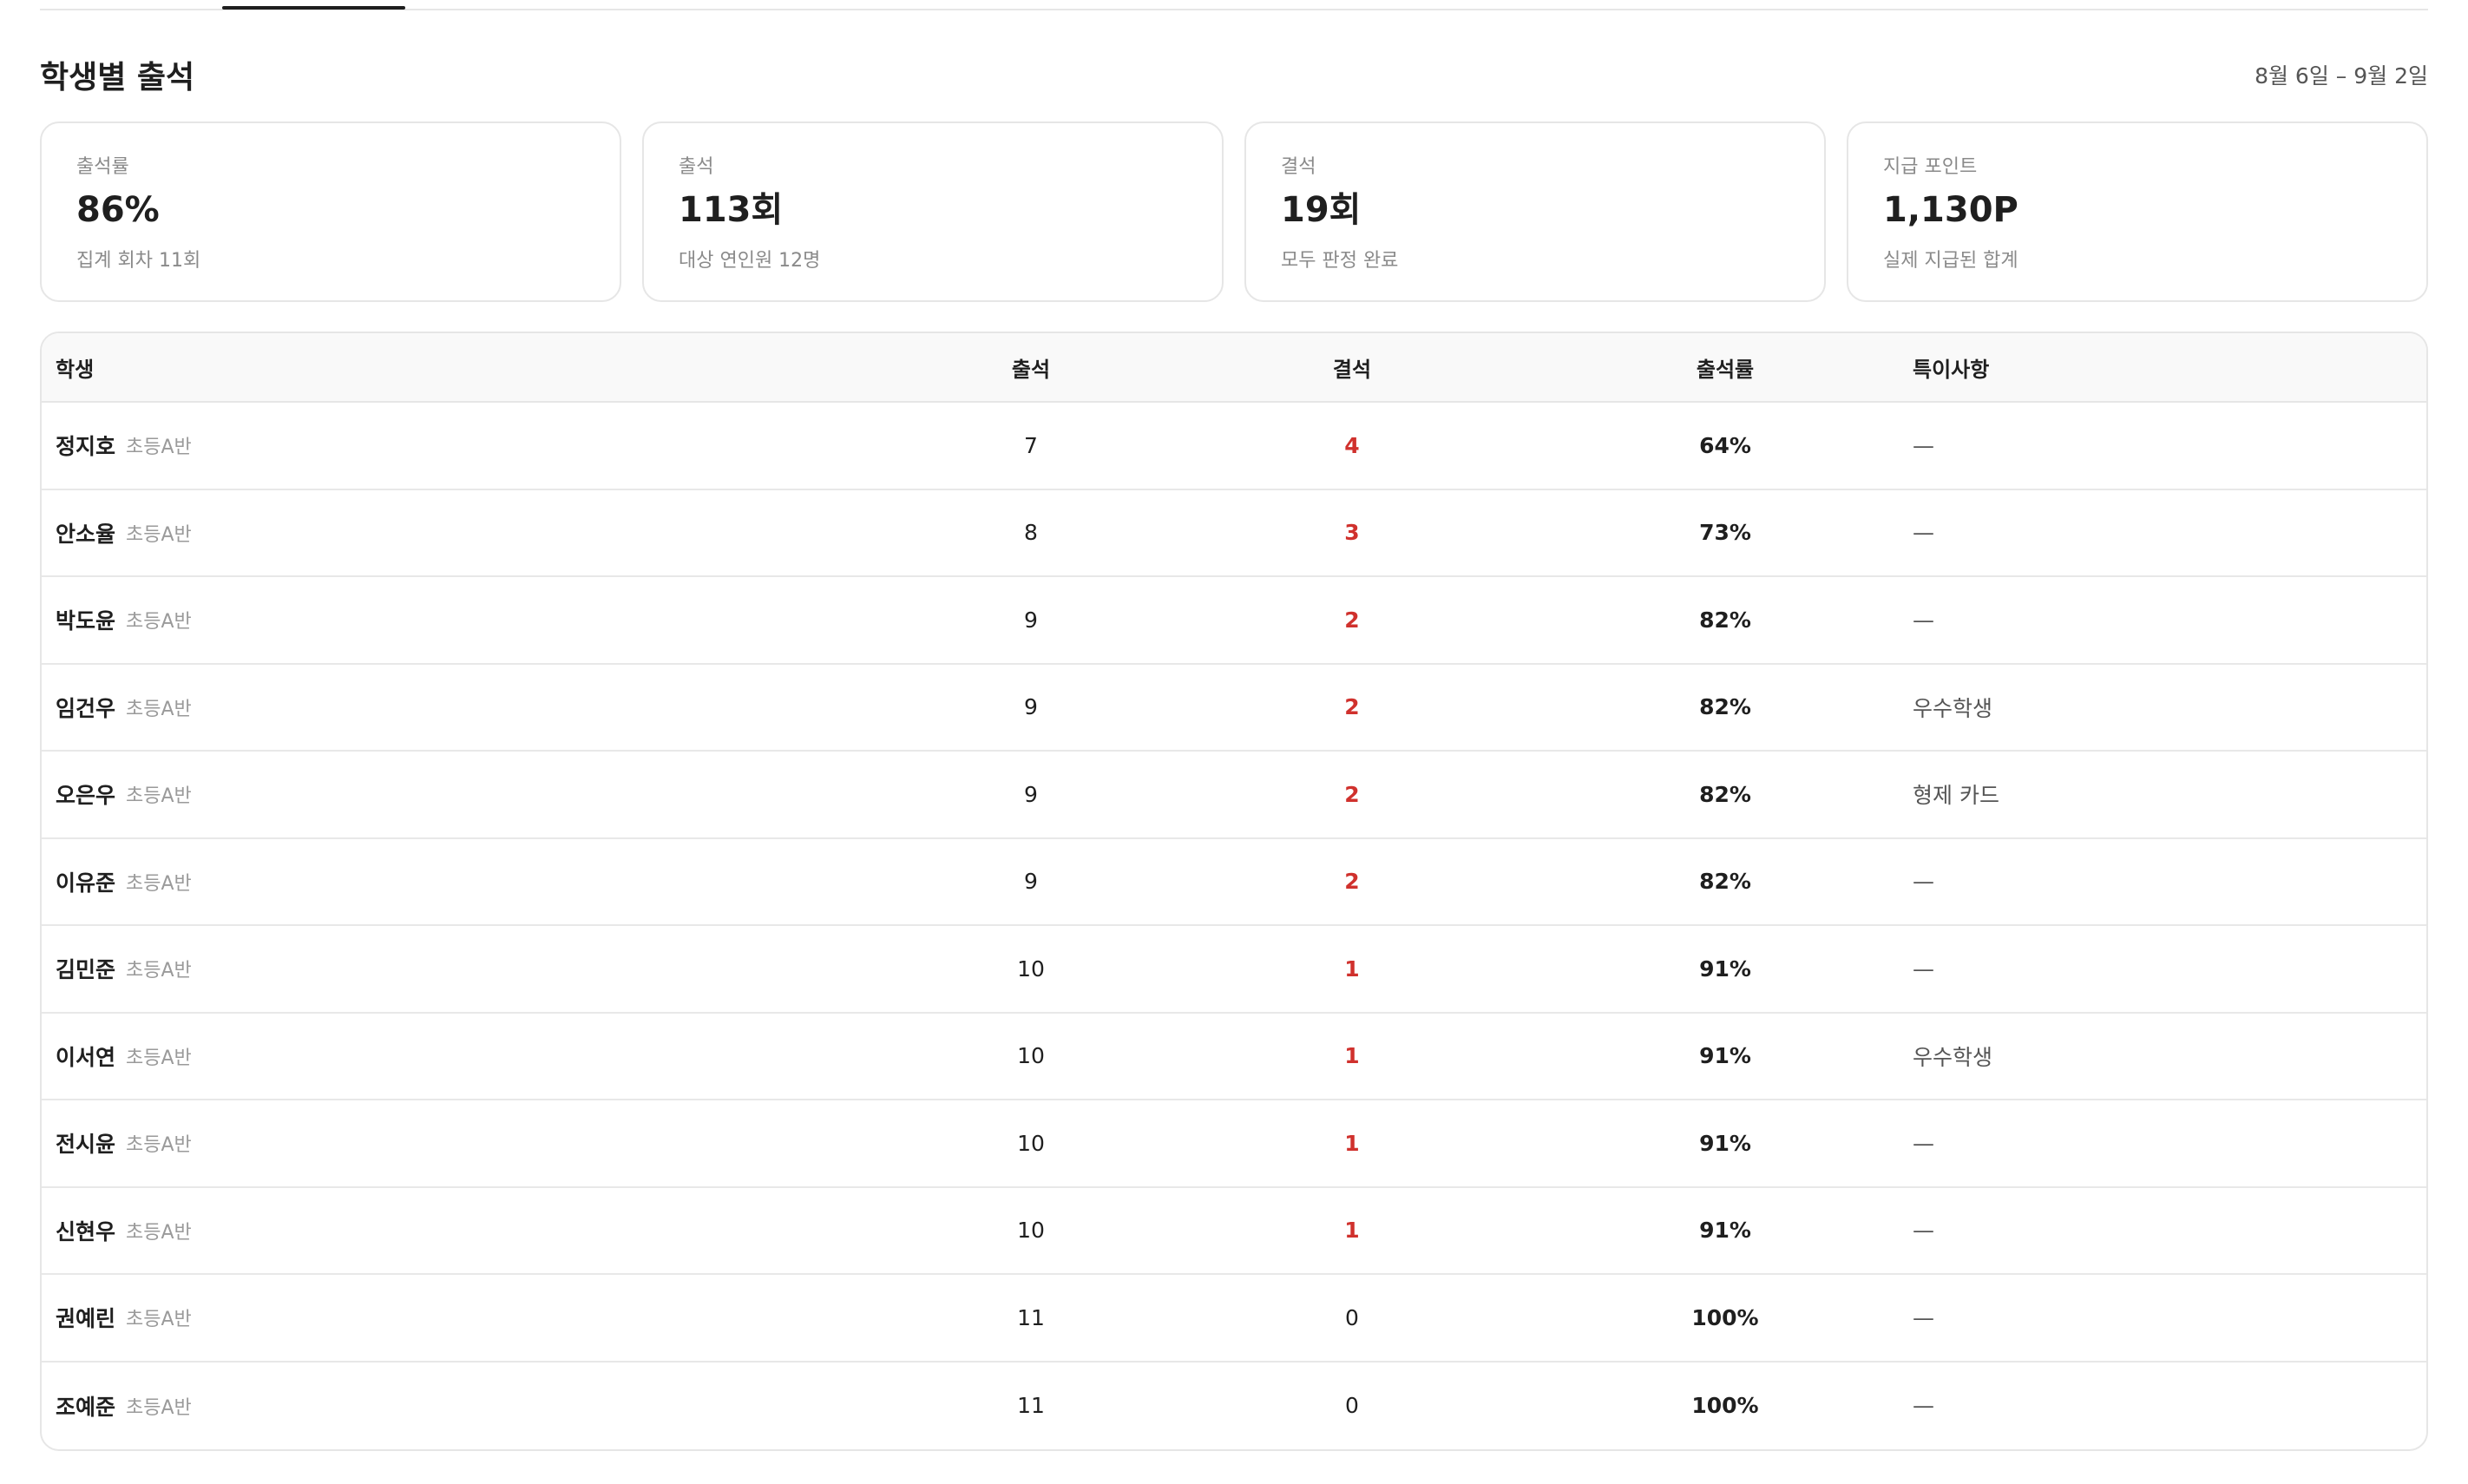 This screenshot has width=2468, height=1484. I want to click on student-name: 이유준, so click(85, 882).